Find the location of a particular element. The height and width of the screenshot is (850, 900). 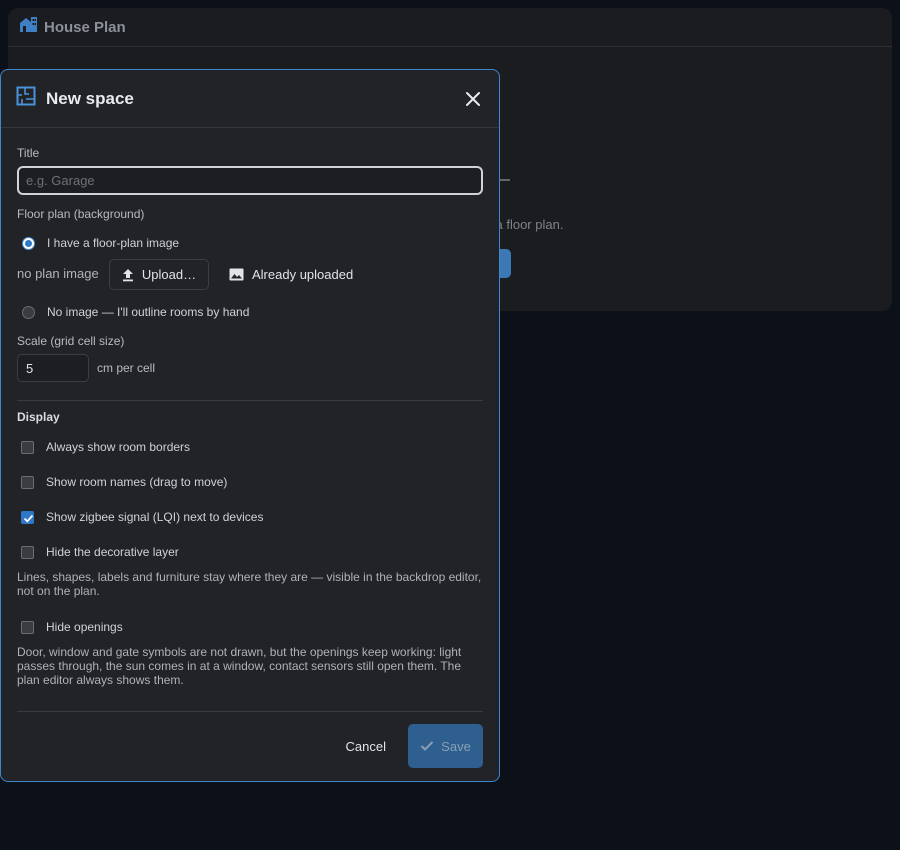

cancel-button: Cancel is located at coordinates (366, 746).